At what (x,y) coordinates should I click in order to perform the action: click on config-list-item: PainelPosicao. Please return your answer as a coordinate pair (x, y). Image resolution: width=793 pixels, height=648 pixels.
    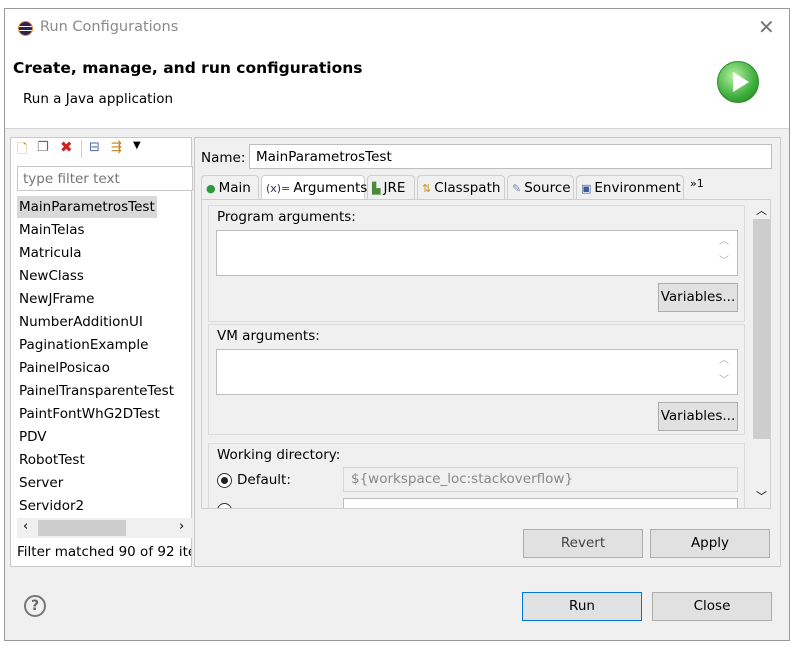
    Looking at the image, I should click on (64, 368).